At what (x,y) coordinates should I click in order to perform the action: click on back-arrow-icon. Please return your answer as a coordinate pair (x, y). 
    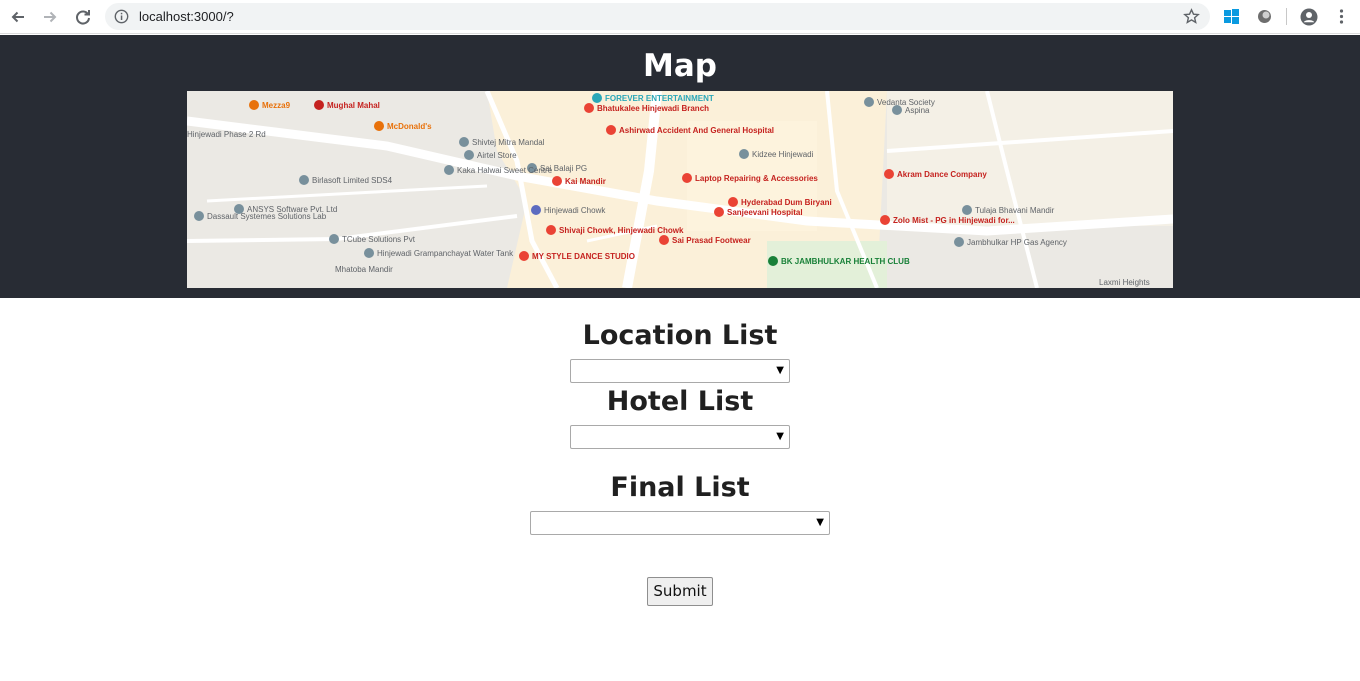
    Looking at the image, I should click on (18, 17).